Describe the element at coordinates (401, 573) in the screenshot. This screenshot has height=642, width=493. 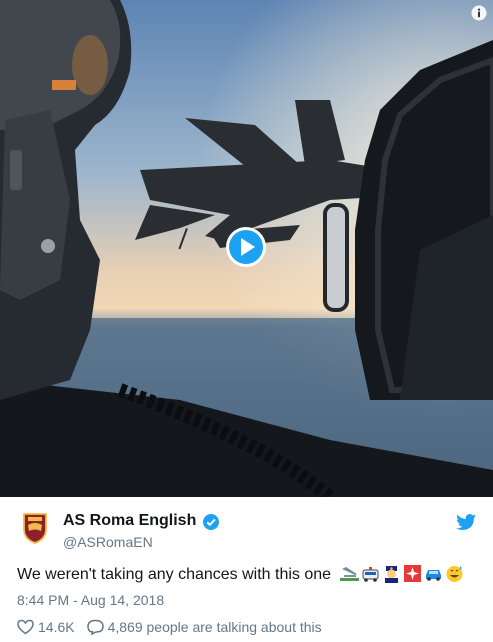
I see `emoji-sequence` at that location.